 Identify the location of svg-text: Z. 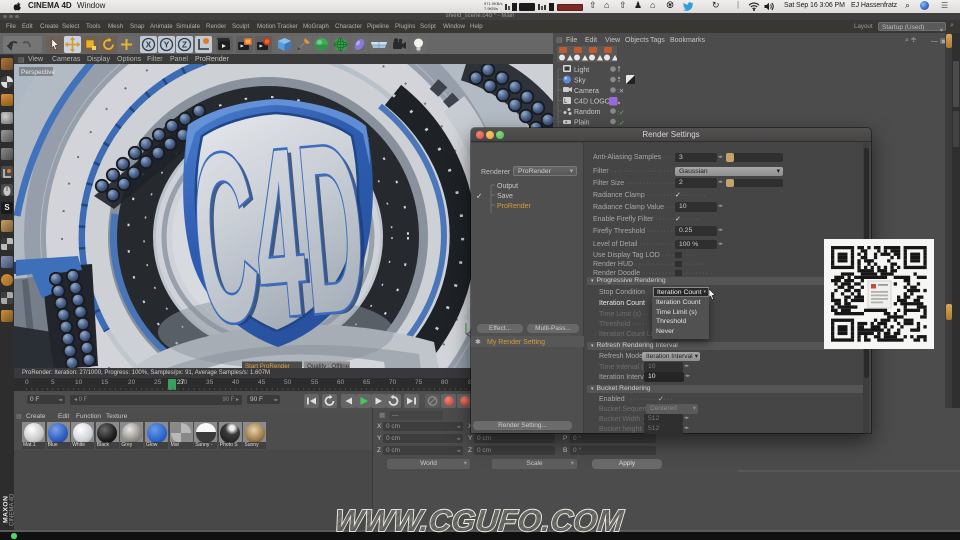
(184, 44).